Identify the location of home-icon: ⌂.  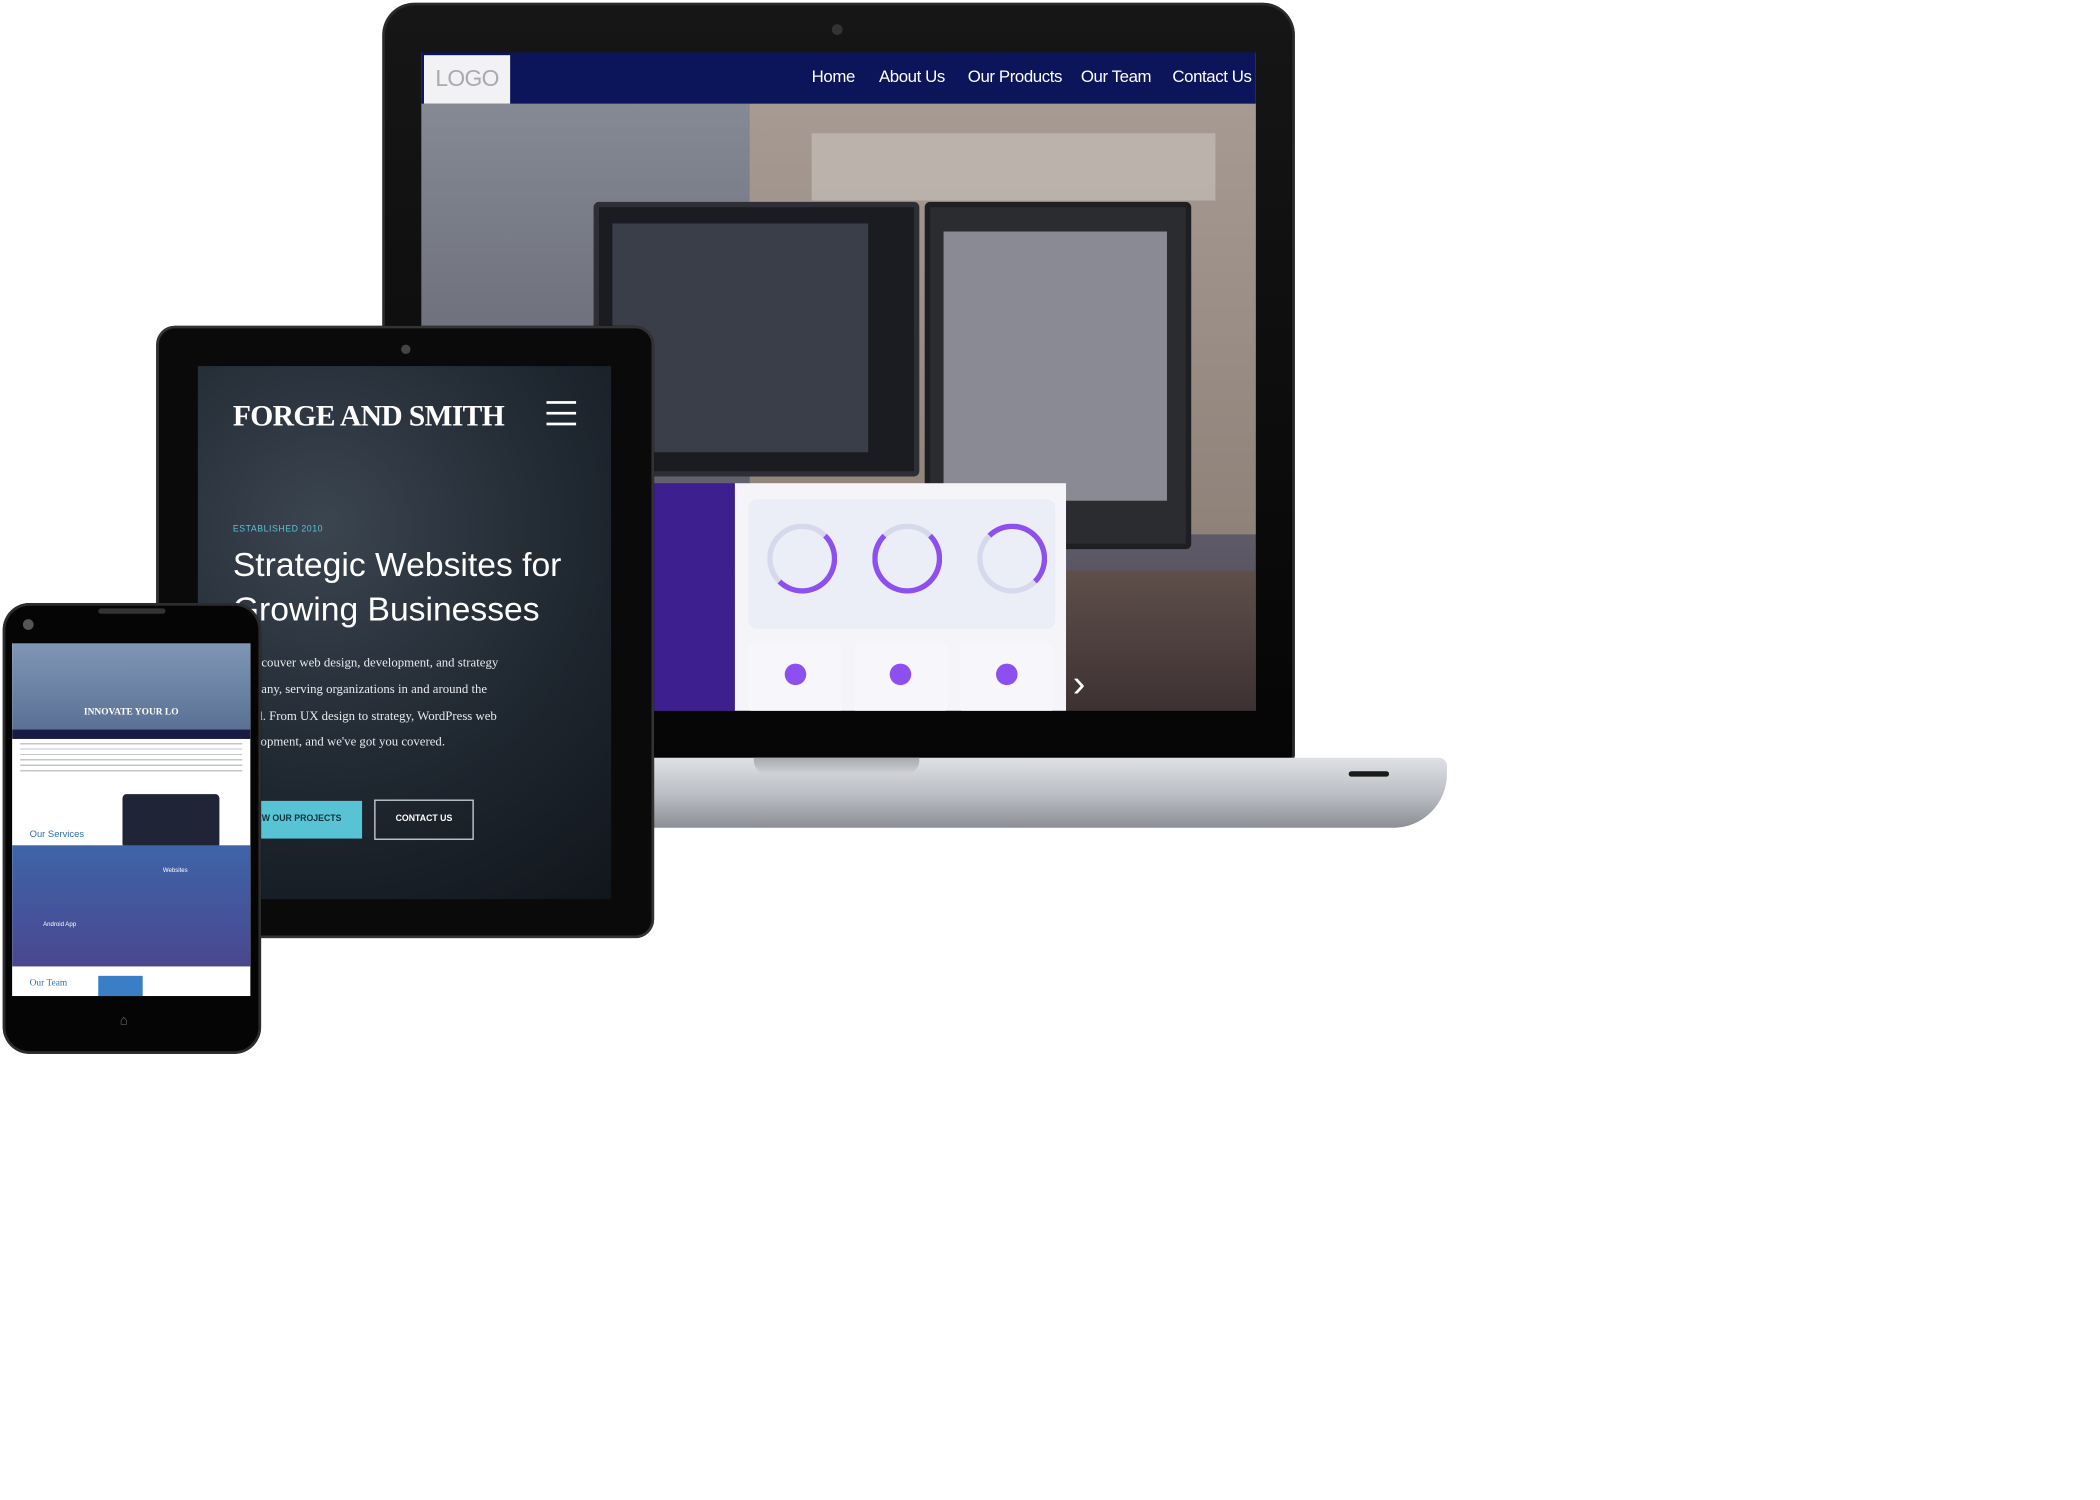
(124, 1021).